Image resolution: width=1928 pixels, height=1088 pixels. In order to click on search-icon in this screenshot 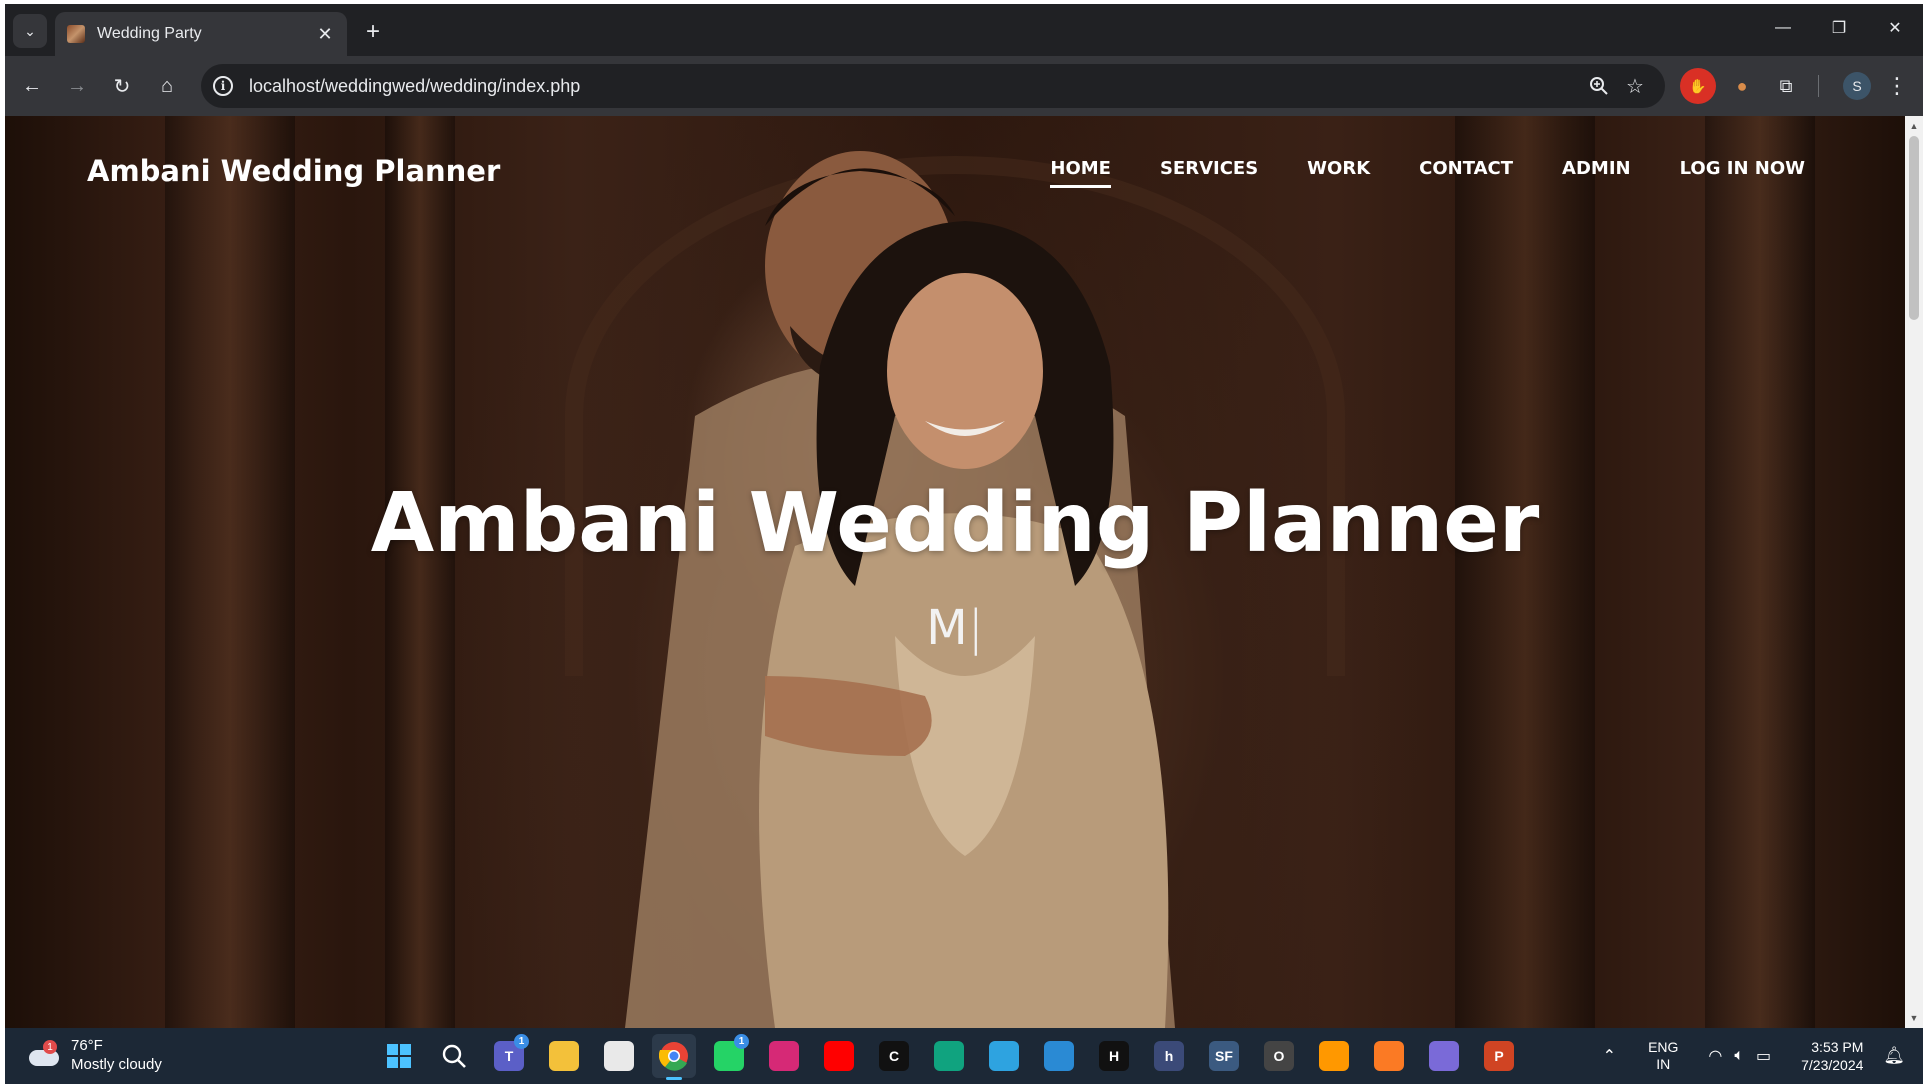, I will do `click(454, 1056)`.